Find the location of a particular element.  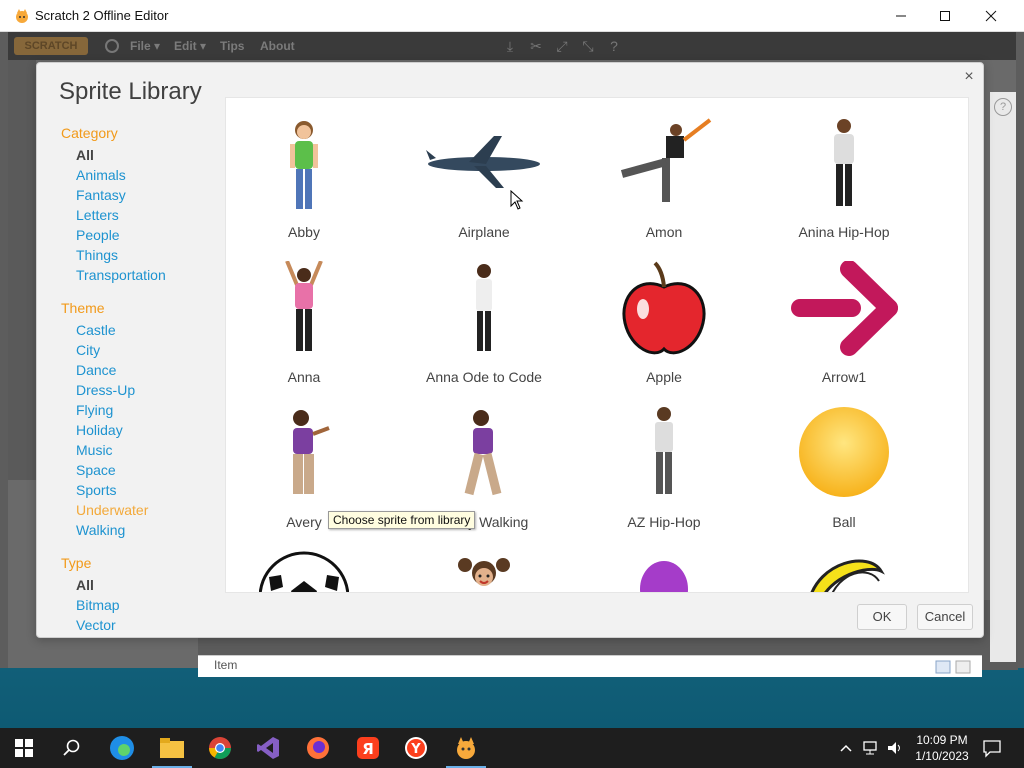

taskbar-yandex: Y is located at coordinates (416, 748).